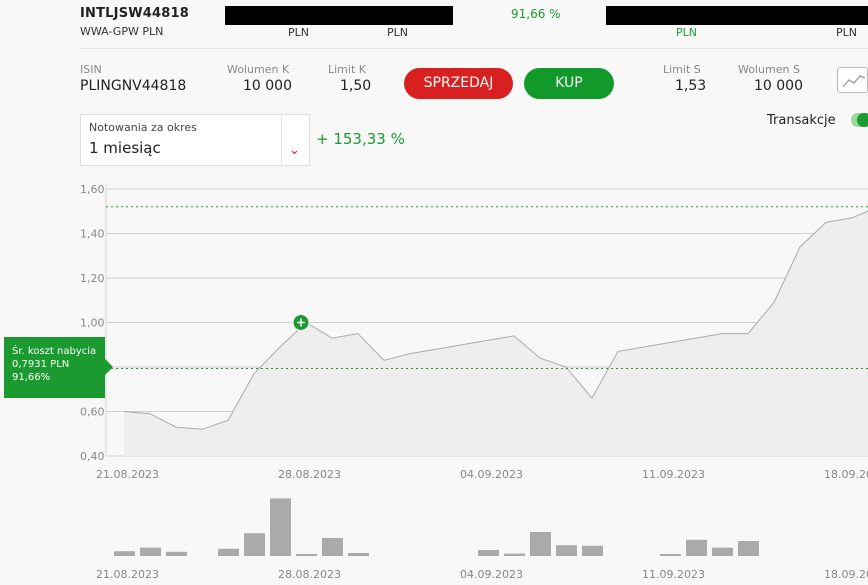 This screenshot has width=868, height=585. I want to click on y-tick-label: 0,60, so click(92, 412).